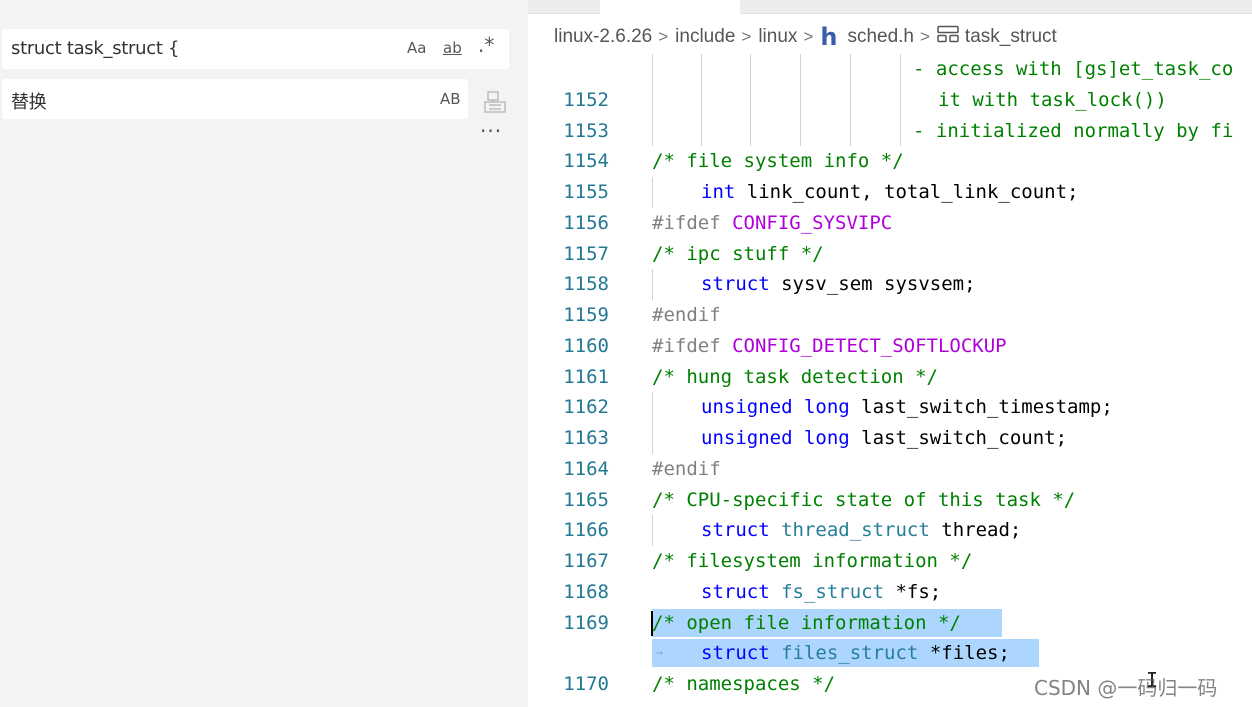 The image size is (1252, 707). Describe the element at coordinates (1073, 130) in the screenshot. I see `code-text: - initialized normally by fi` at that location.